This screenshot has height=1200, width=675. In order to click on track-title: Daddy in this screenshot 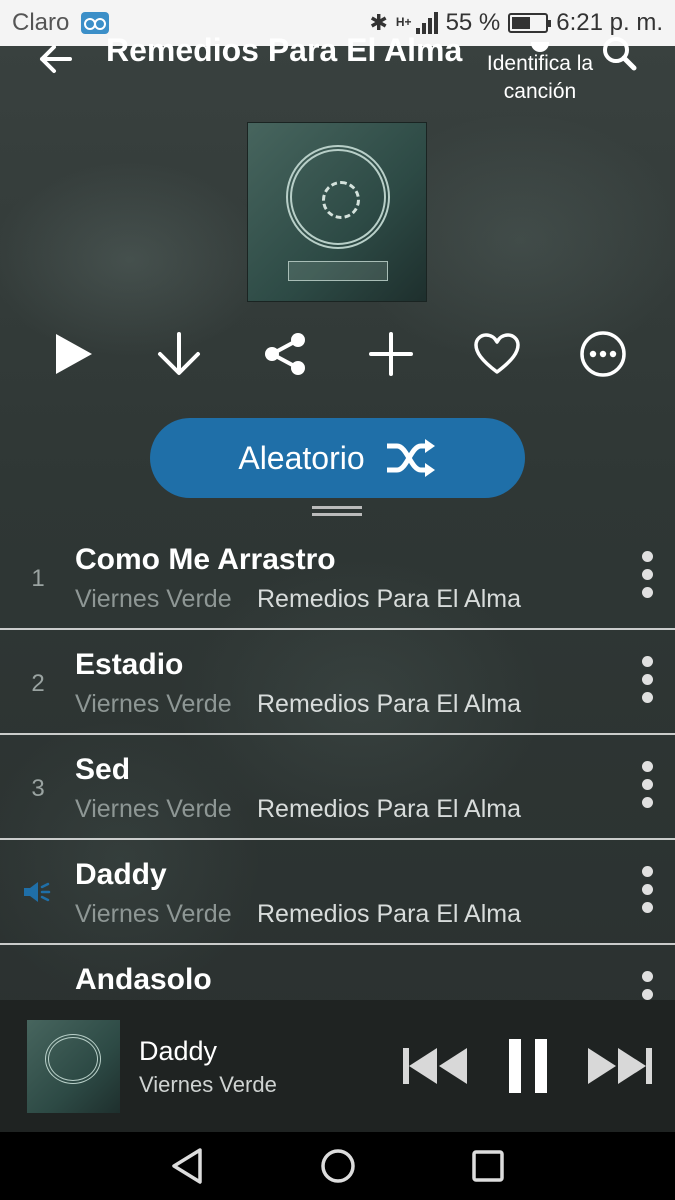, I will do `click(121, 874)`.